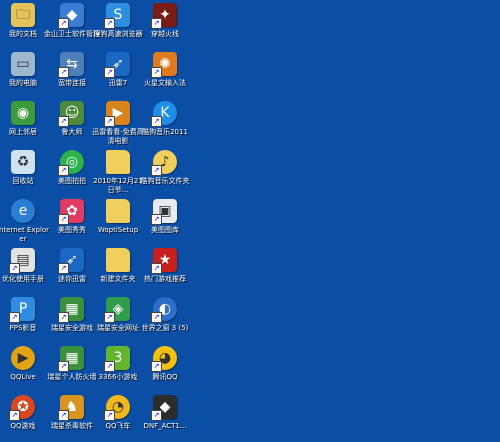 The height and width of the screenshot is (442, 500). I want to click on desktop-icon-label: 火星文输入法, so click(165, 83).